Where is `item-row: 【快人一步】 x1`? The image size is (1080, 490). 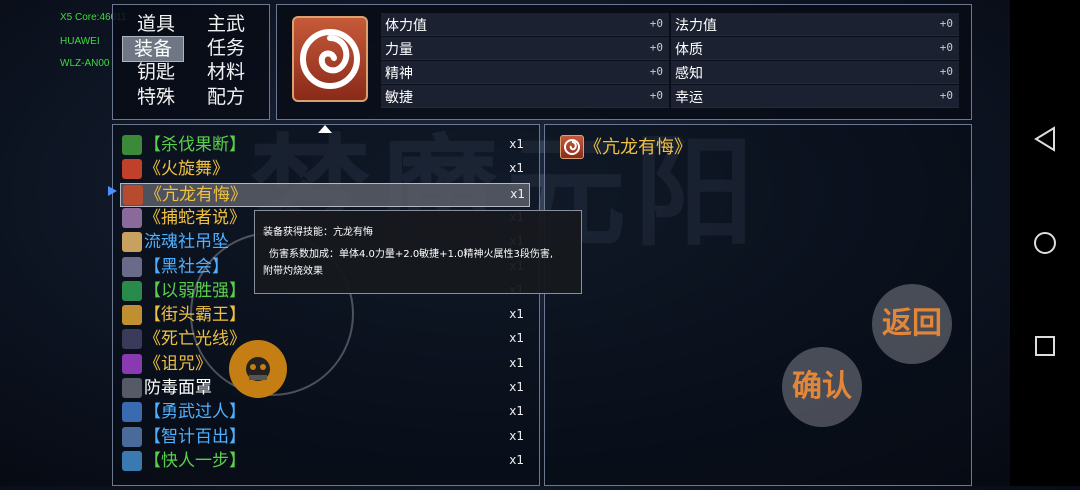 item-row: 【快人一步】 x1 is located at coordinates (324, 461).